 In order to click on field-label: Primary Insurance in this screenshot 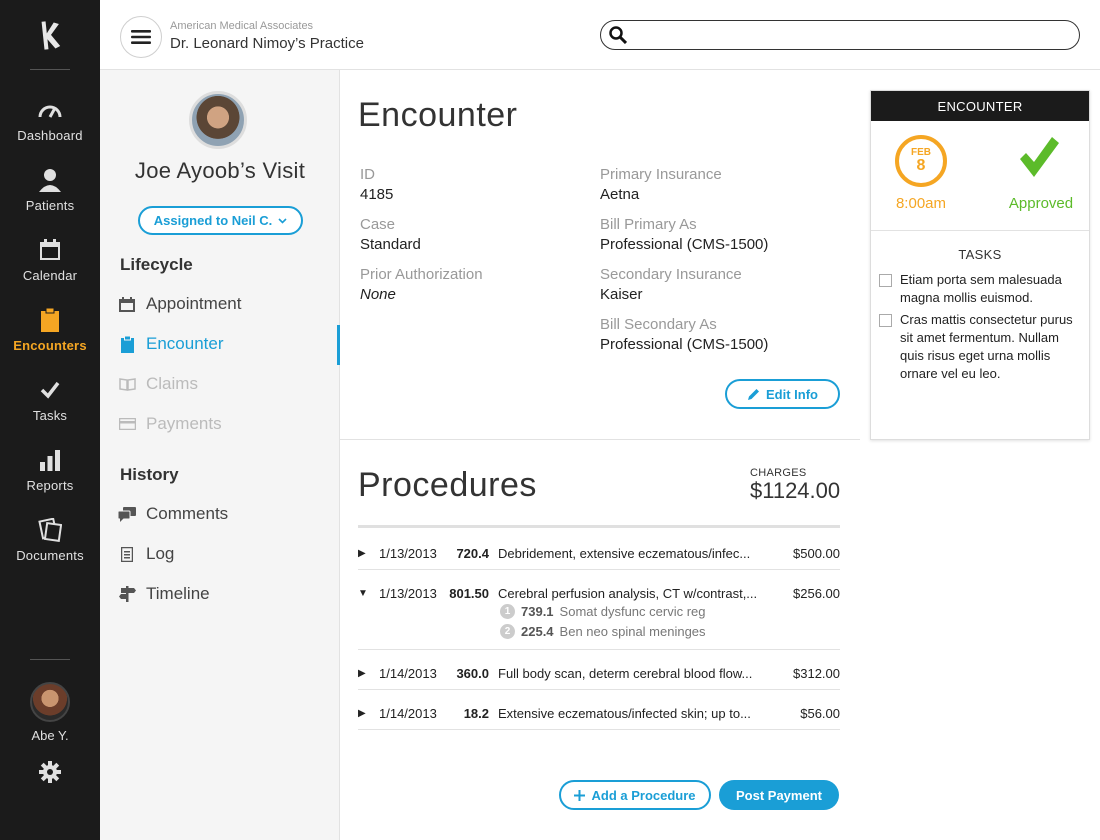, I will do `click(661, 174)`.